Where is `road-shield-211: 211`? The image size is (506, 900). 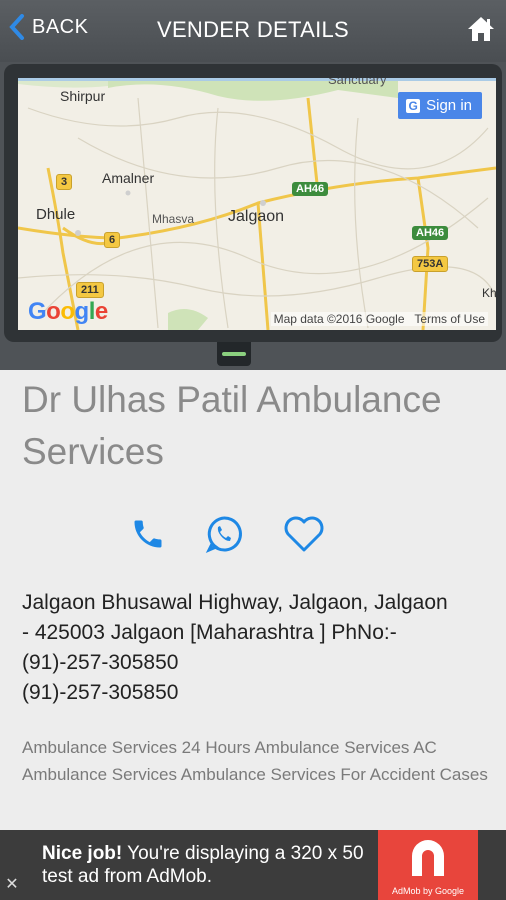 road-shield-211: 211 is located at coordinates (90, 290).